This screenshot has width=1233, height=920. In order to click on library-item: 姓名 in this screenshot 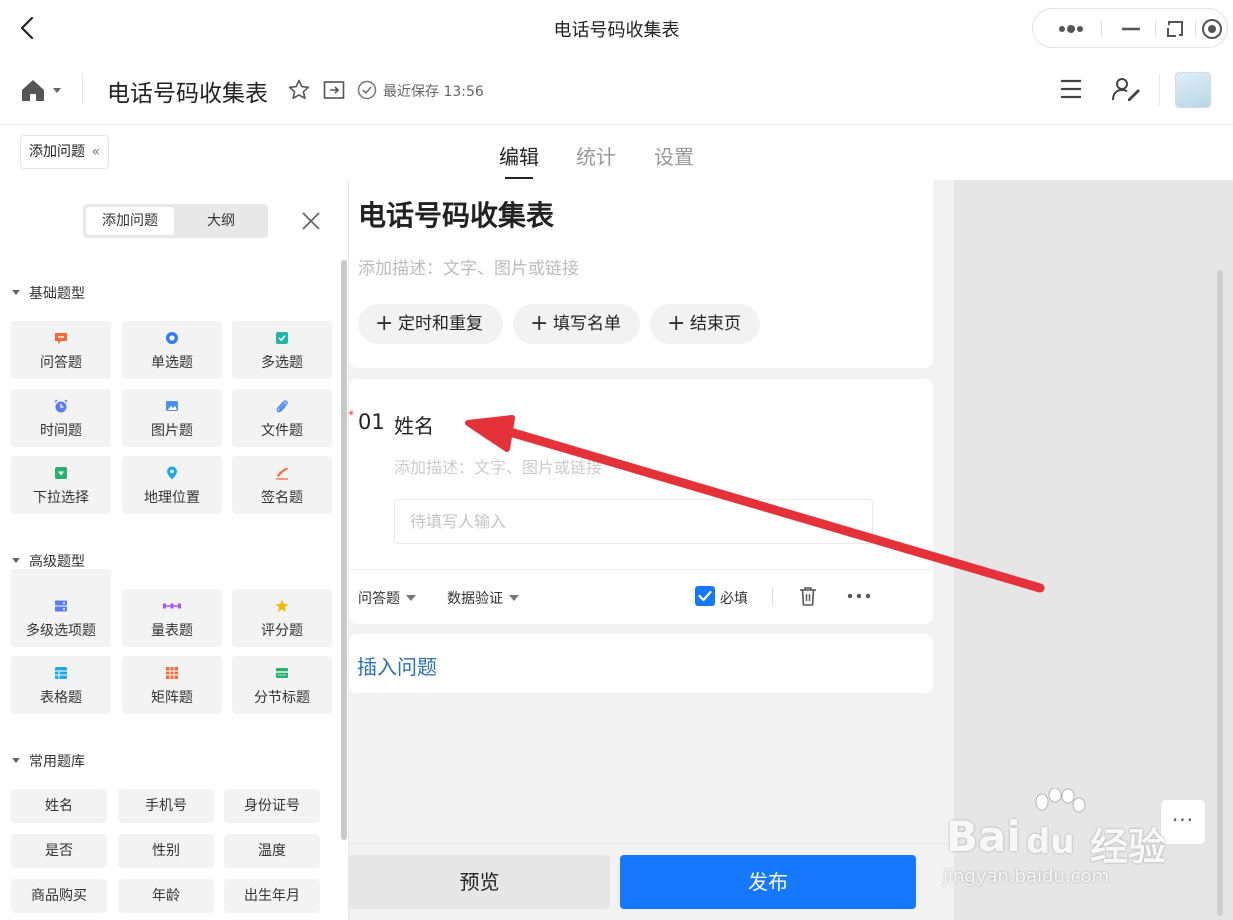, I will do `click(59, 806)`.